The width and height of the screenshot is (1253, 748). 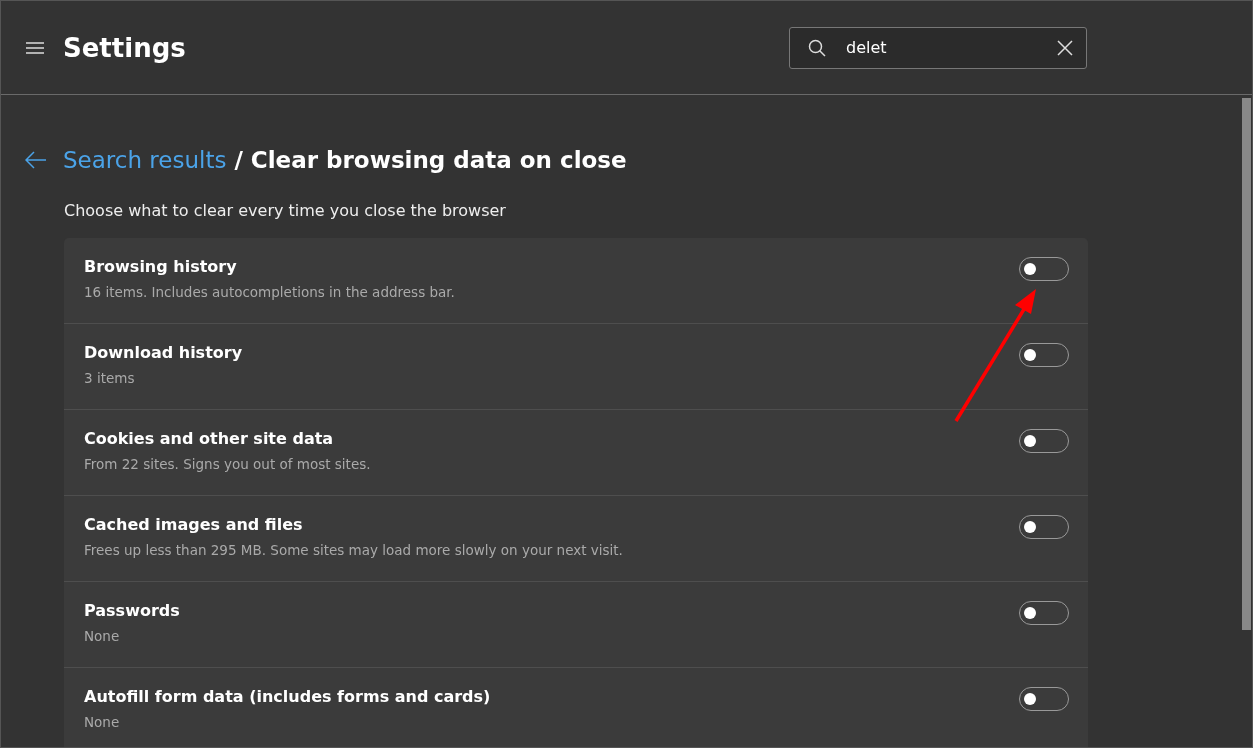 What do you see at coordinates (209, 438) in the screenshot?
I see `option-title: Cookies and other site data` at bounding box center [209, 438].